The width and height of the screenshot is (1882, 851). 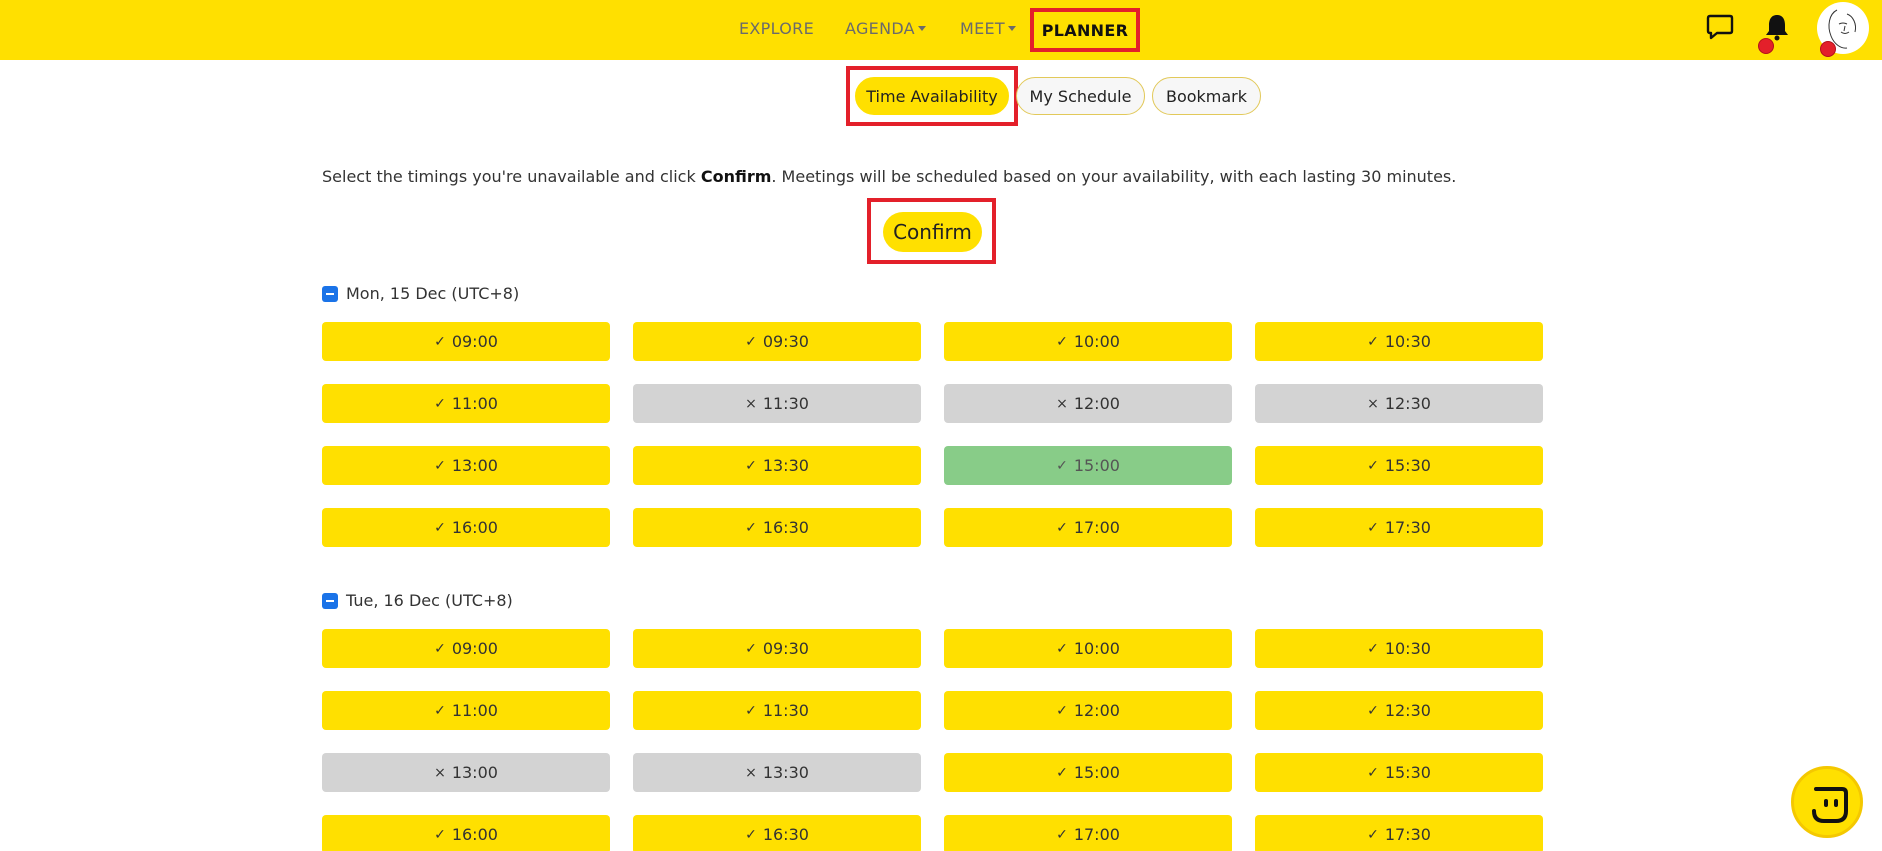 I want to click on chat-bubble-icon, so click(x=1720, y=27).